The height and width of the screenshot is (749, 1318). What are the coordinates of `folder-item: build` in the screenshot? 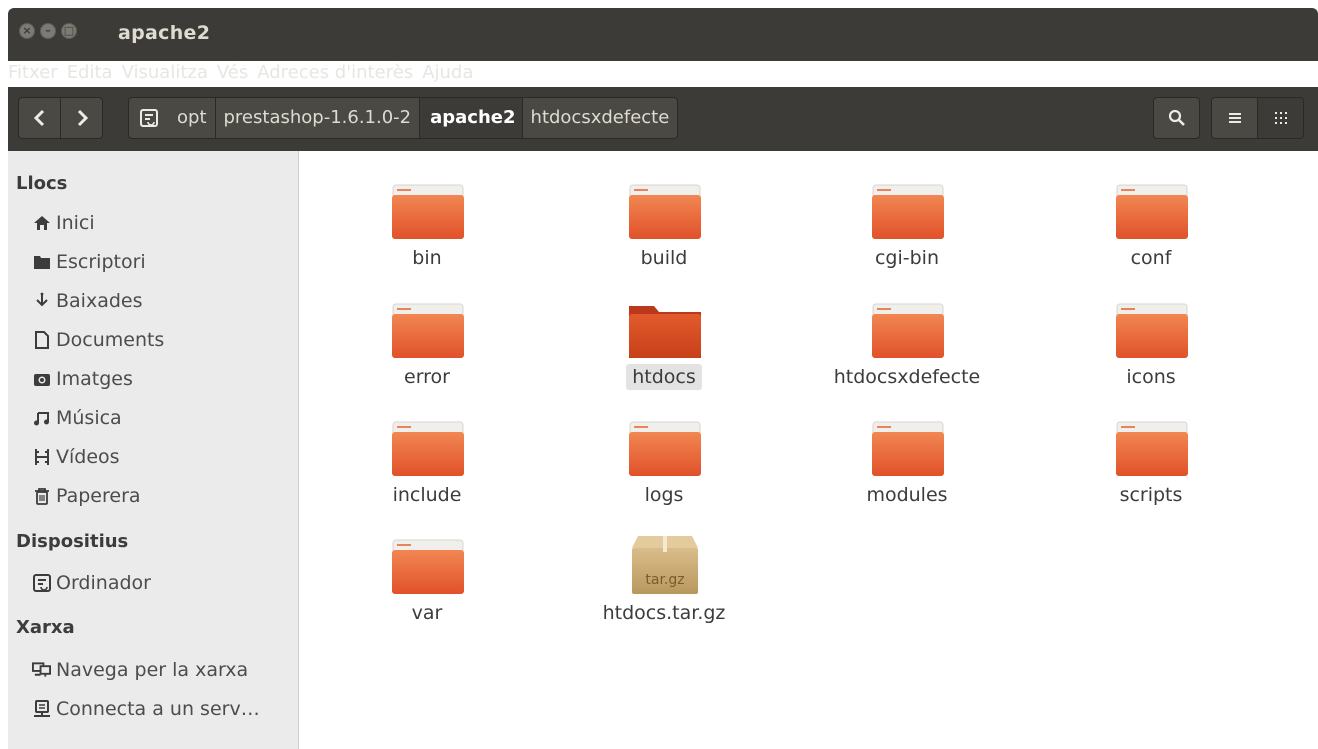 It's located at (664, 236).